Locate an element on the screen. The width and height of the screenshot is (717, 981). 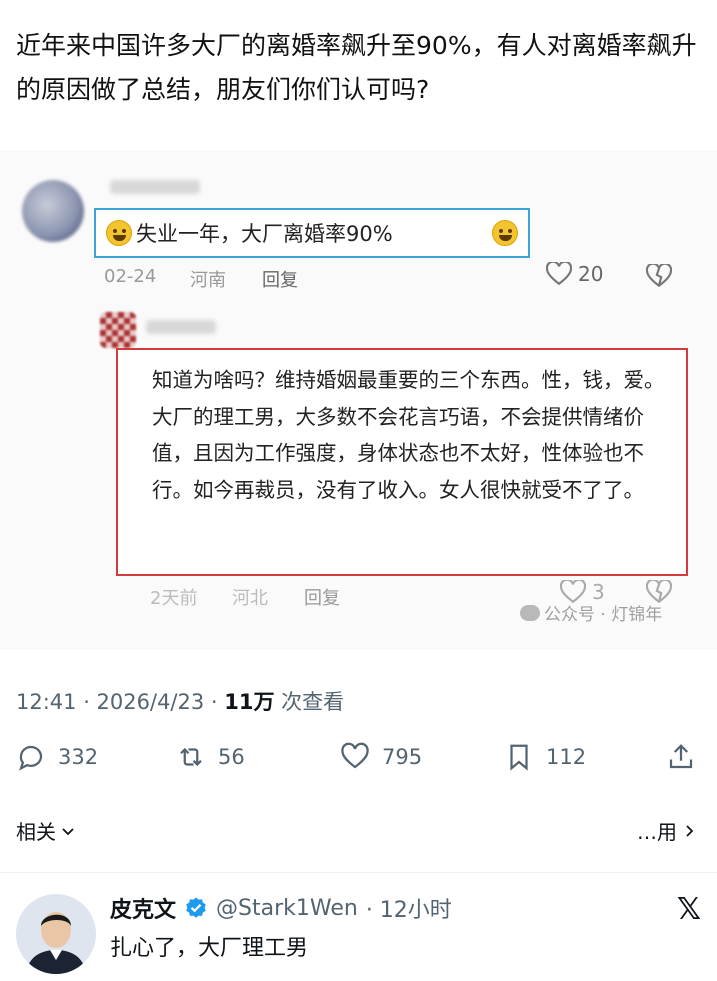
author-handle: @Stark1Wen is located at coordinates (287, 908).